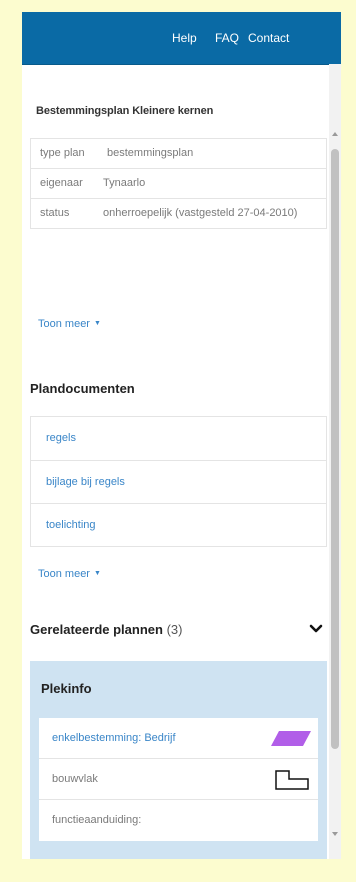  What do you see at coordinates (335, 134) in the screenshot?
I see `scroll-up-arrow-icon` at bounding box center [335, 134].